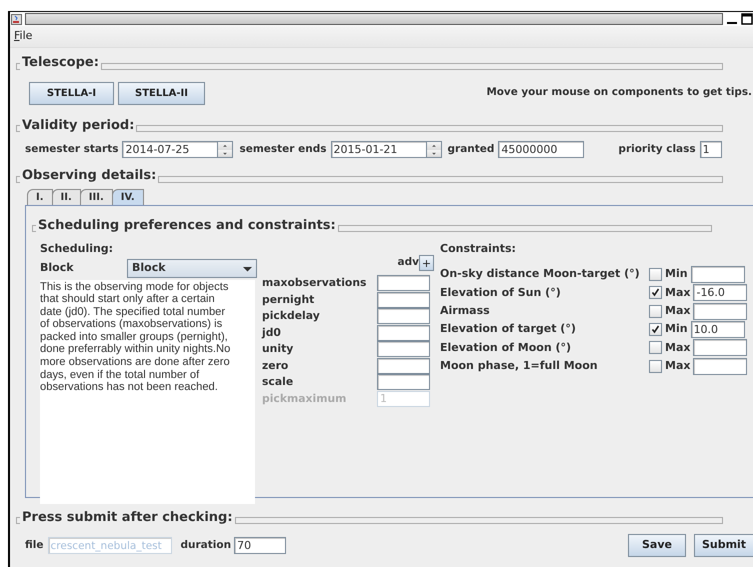 This screenshot has height=567, width=753. What do you see at coordinates (66, 196) in the screenshot?
I see `tab: II.` at bounding box center [66, 196].